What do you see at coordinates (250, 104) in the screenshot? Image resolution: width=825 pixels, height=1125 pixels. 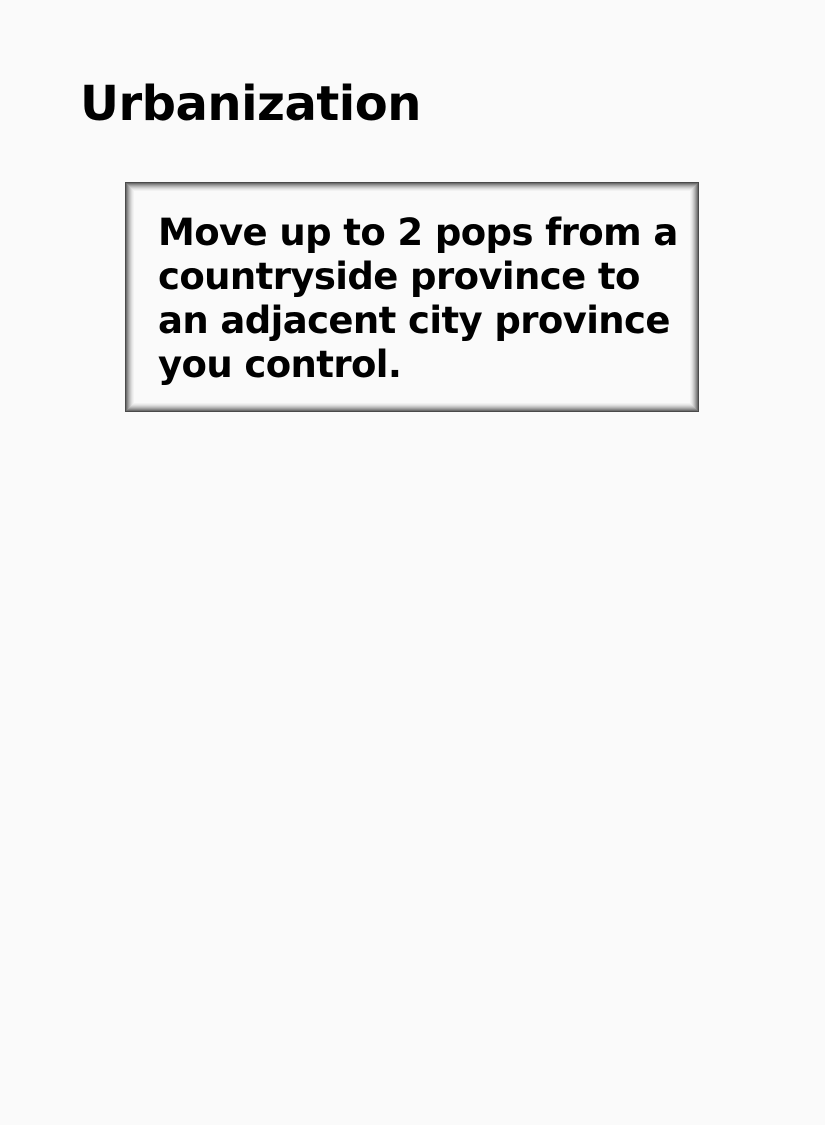 I see `card-title: Urbanization` at bounding box center [250, 104].